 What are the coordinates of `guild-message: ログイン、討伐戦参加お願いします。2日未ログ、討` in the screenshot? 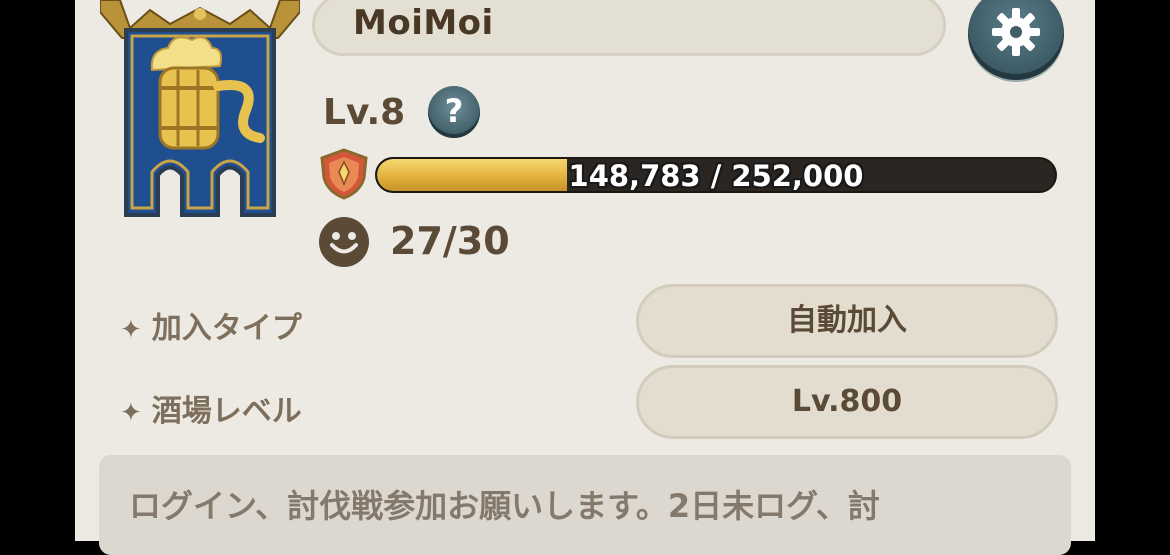 It's located at (504, 506).